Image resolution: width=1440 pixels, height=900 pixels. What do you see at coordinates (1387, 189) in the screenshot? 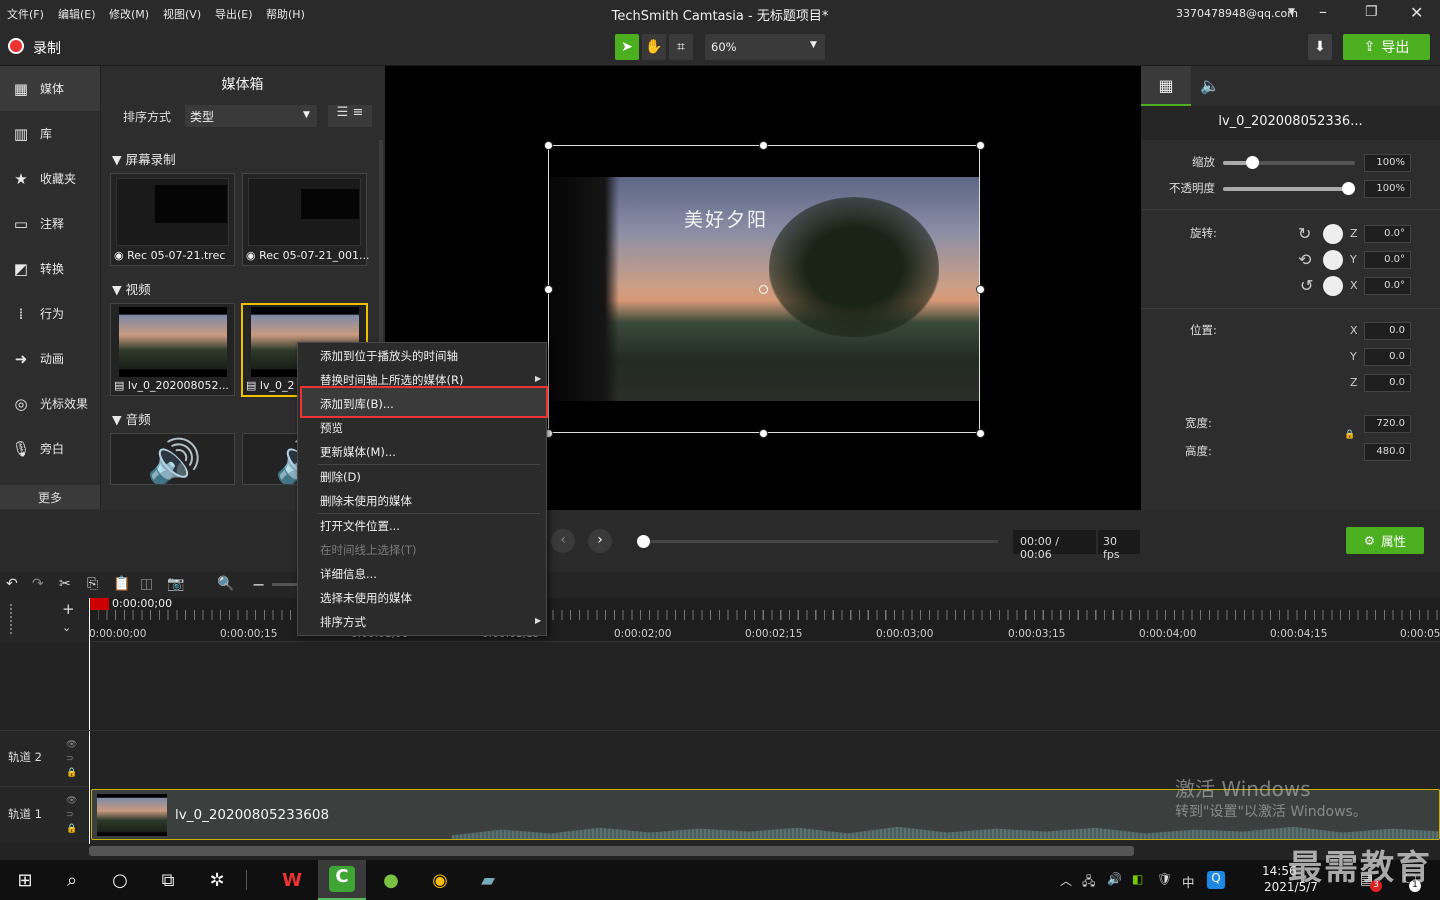
I see `opacity-field: 100%` at bounding box center [1387, 189].